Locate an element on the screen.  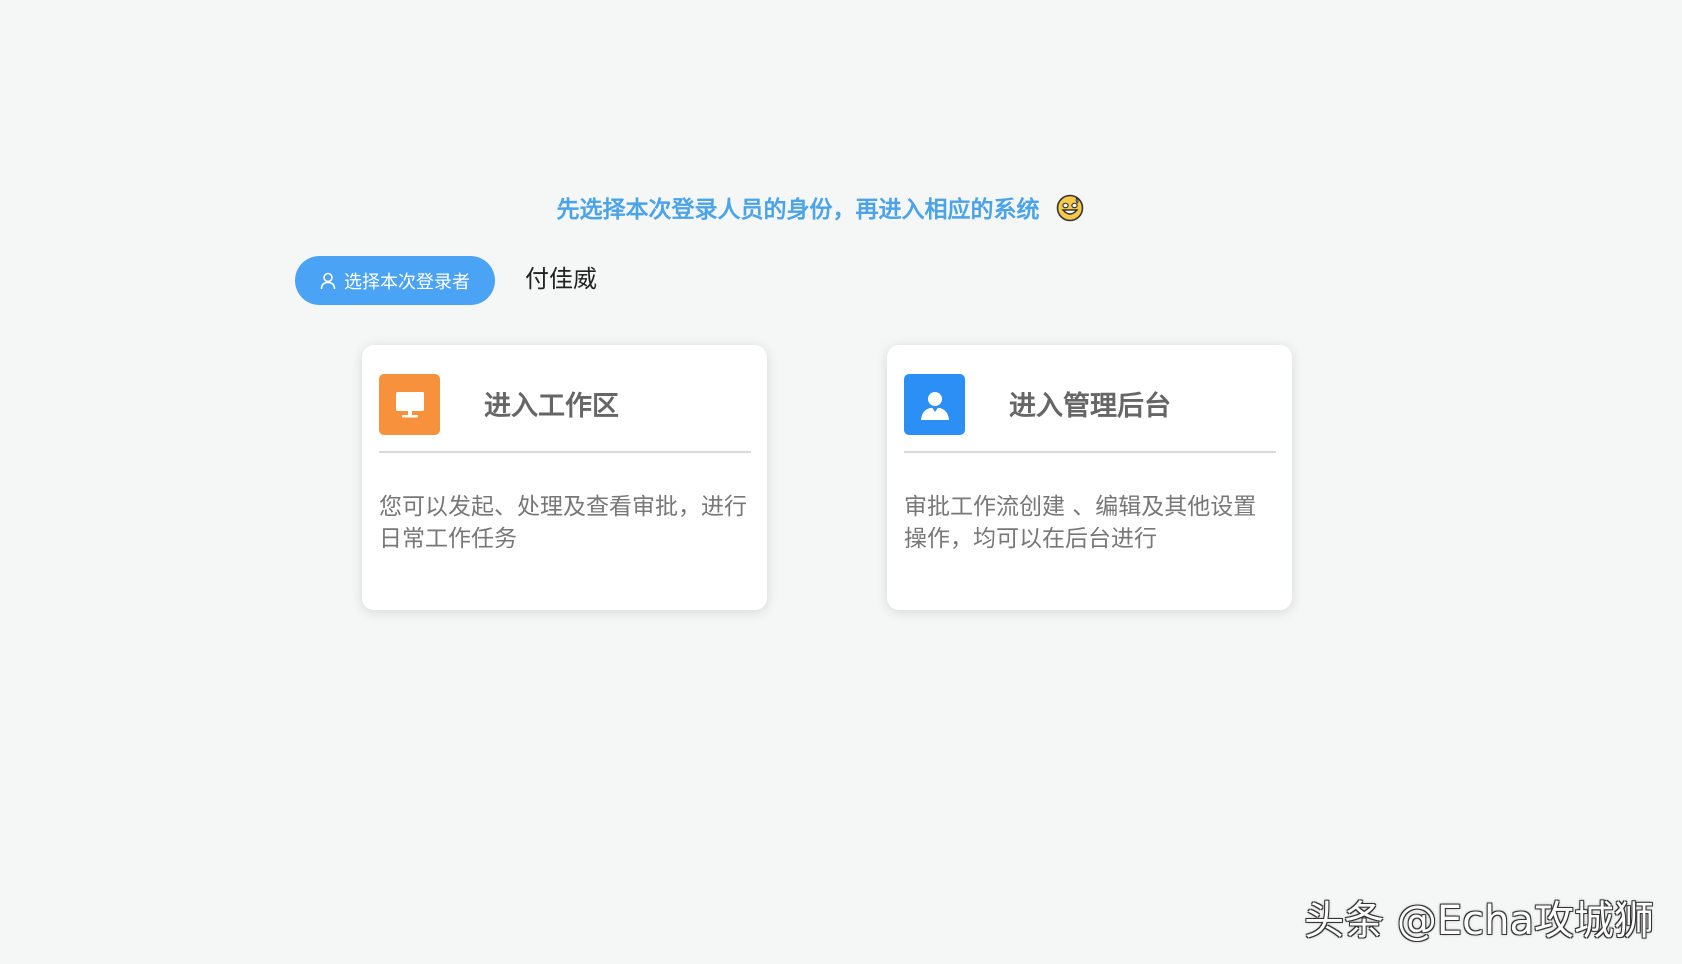
grinning-sweat-emoji-icon is located at coordinates (1069, 208).